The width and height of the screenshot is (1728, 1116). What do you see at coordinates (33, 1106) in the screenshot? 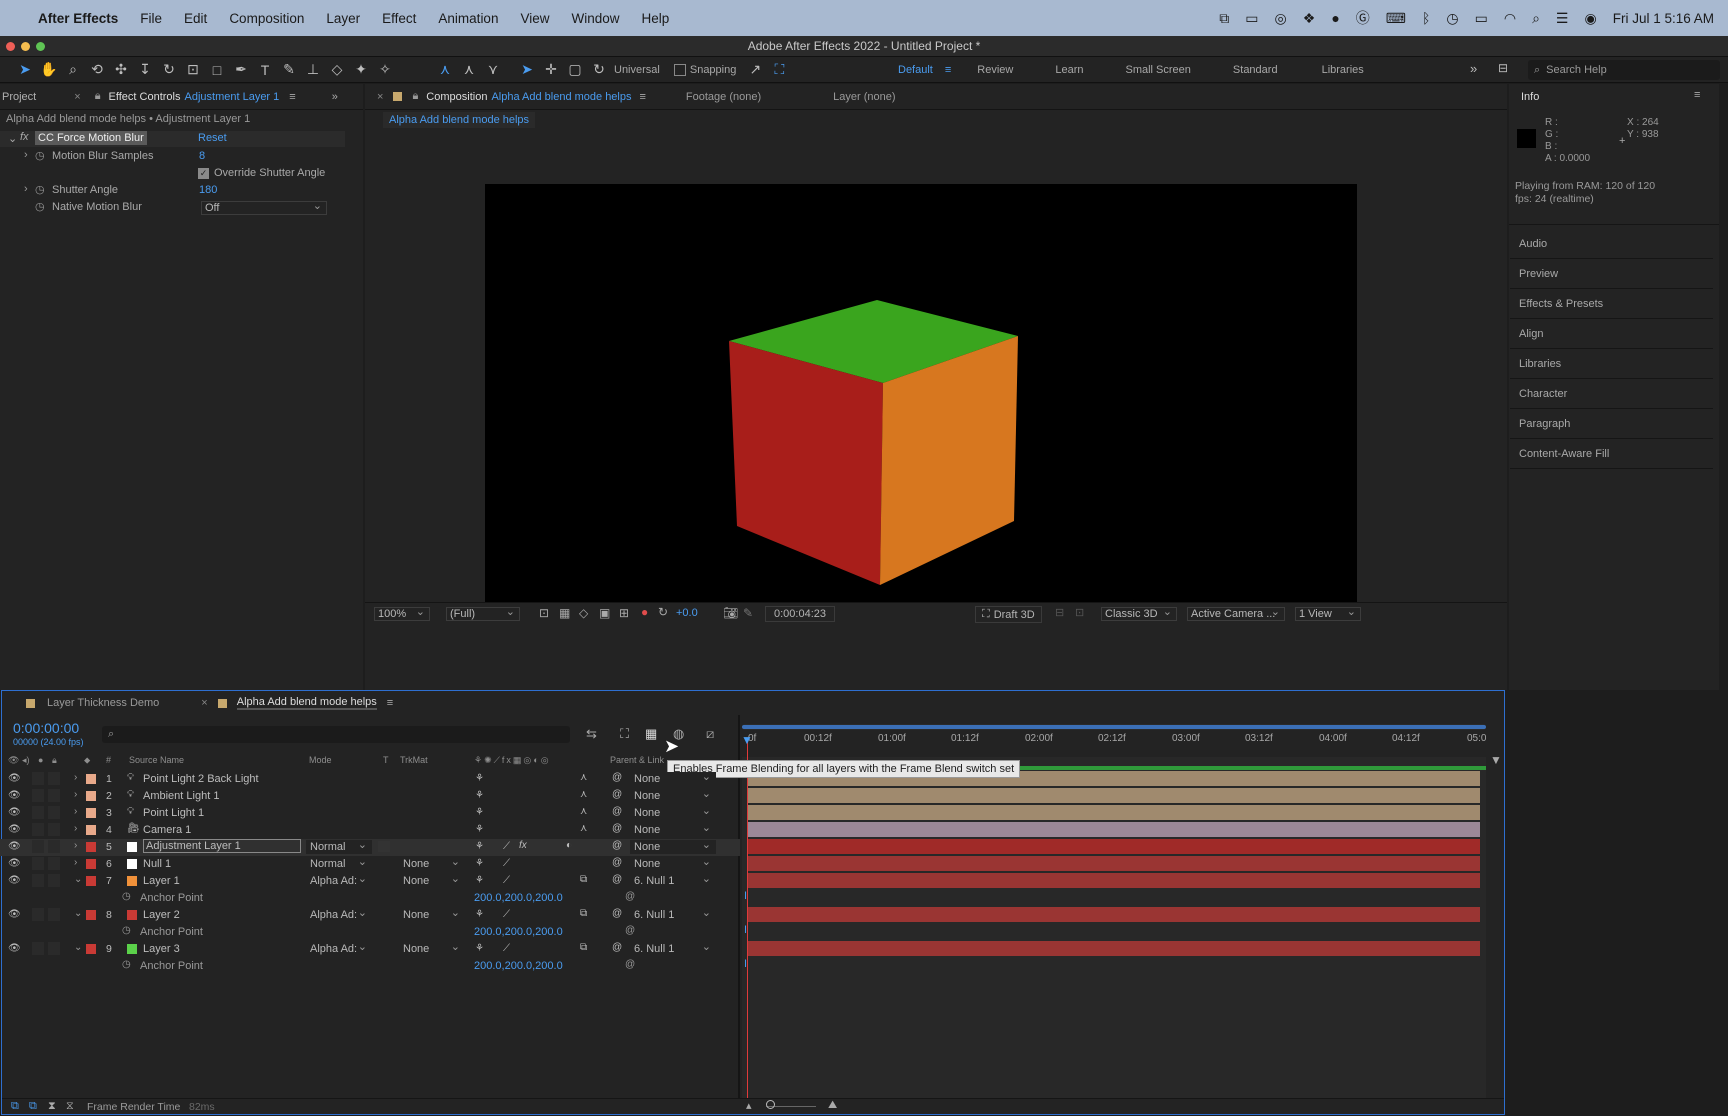
I see `transfer-controls-toggle-icon: ⧉` at bounding box center [33, 1106].